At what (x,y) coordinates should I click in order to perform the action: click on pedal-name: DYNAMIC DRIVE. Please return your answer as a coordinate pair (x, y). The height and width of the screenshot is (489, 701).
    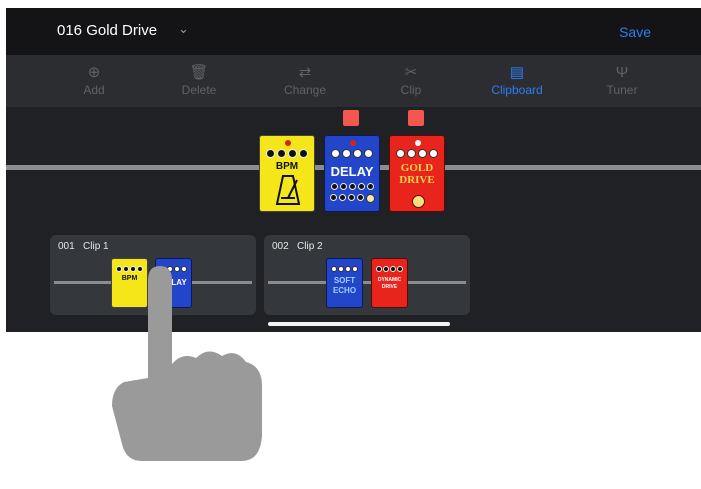
    Looking at the image, I should click on (389, 283).